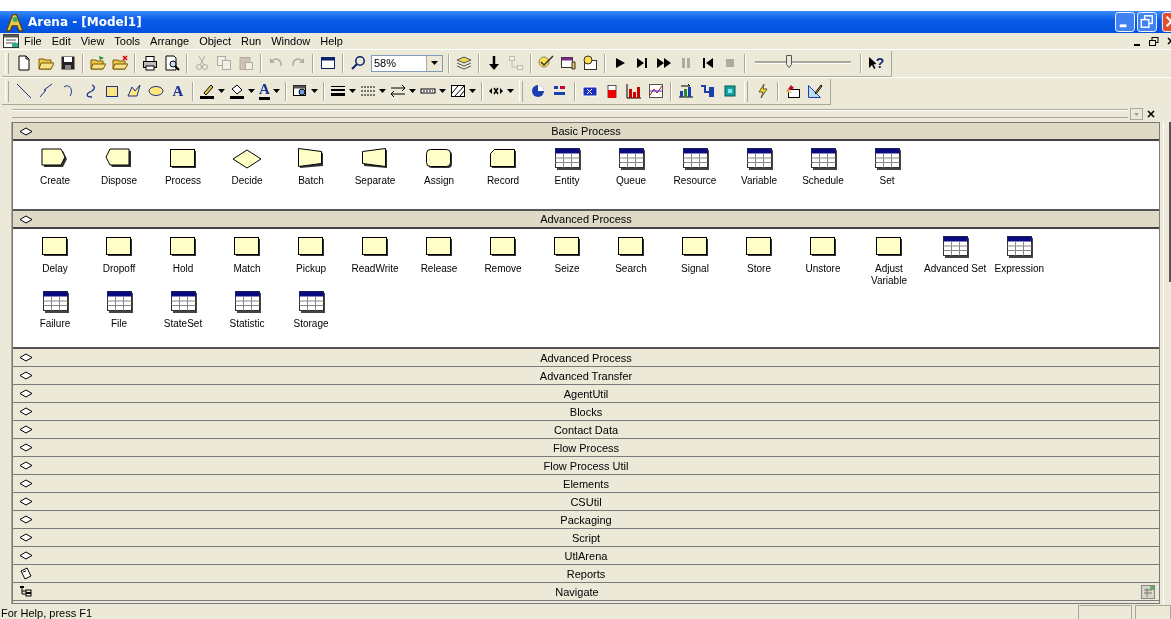 The image size is (1171, 619). I want to click on rounded-rectangle-icon, so click(439, 159).